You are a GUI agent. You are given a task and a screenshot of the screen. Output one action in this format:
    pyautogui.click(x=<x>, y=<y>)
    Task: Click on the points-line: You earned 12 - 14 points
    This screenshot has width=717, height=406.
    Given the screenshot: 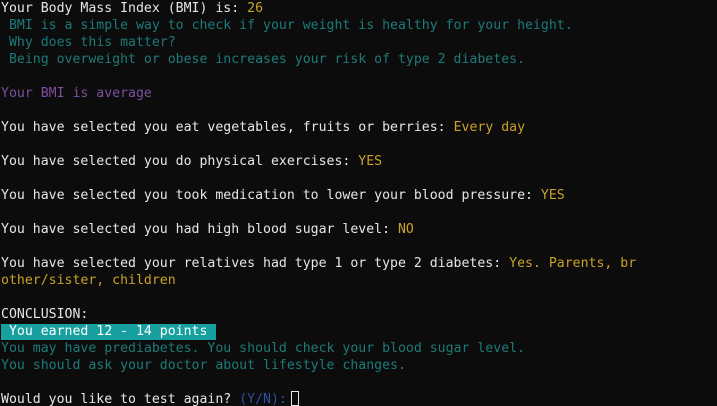 What is the action you would take?
    pyautogui.click(x=359, y=331)
    